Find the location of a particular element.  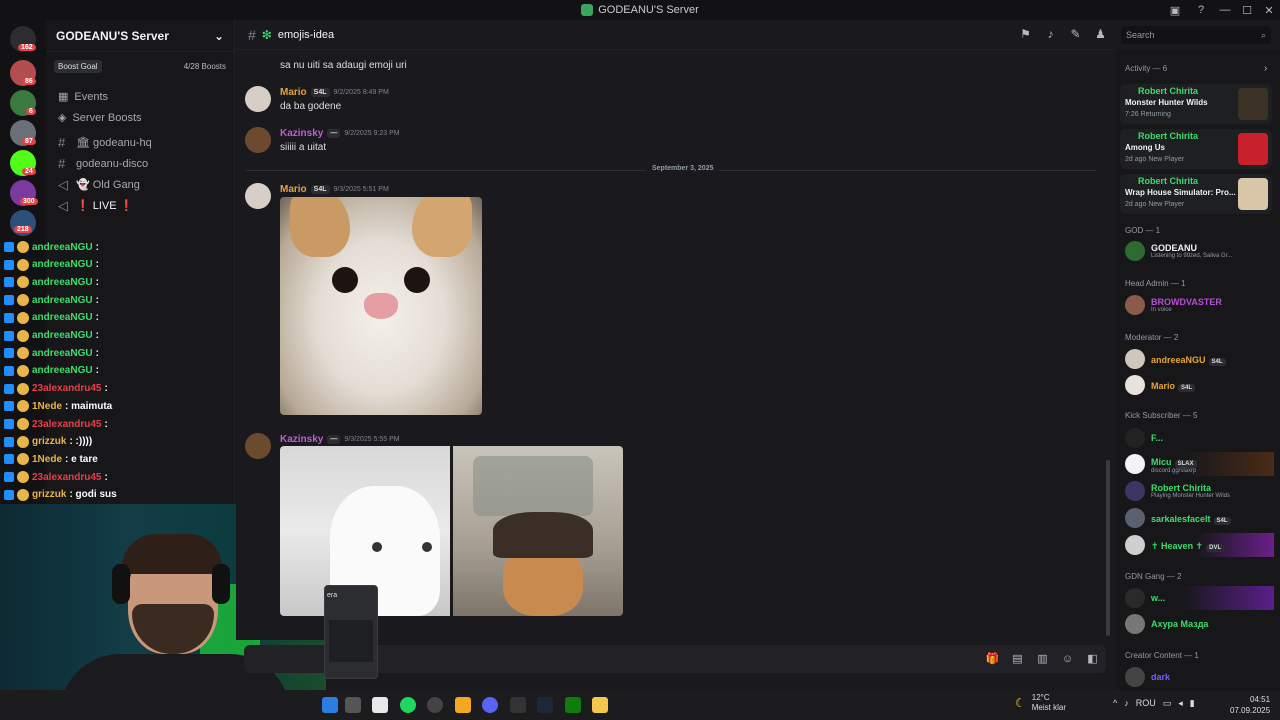

emoji-icon: ☺ is located at coordinates (1067, 658).